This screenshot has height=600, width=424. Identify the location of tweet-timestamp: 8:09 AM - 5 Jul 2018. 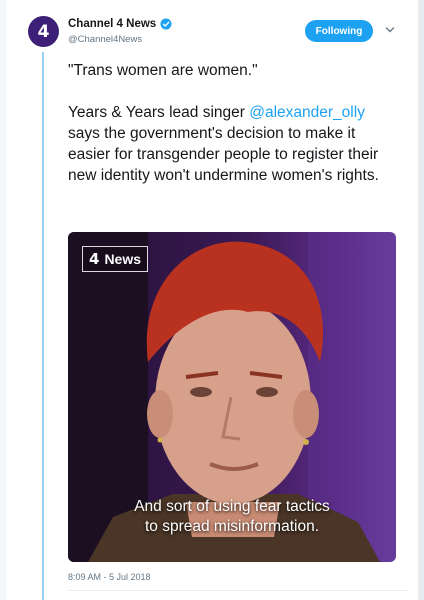
(109, 577).